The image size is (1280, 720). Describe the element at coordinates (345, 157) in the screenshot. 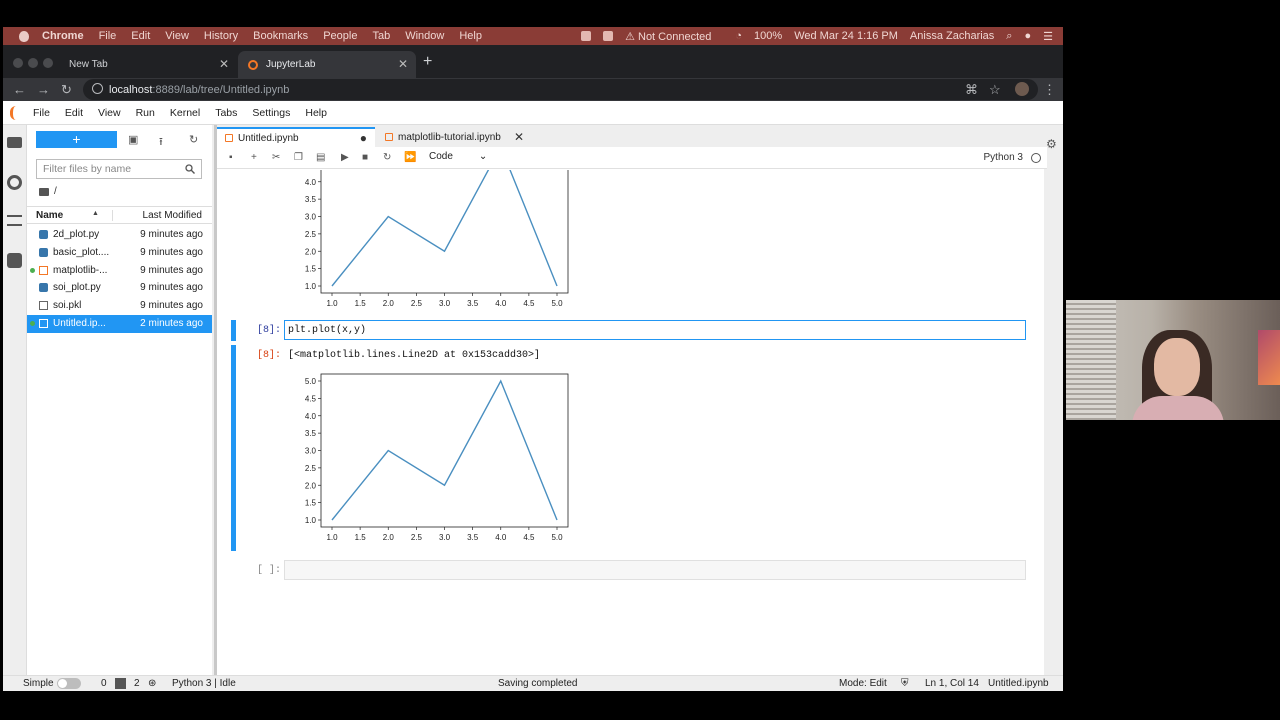

I see `run-icon: ▶` at that location.